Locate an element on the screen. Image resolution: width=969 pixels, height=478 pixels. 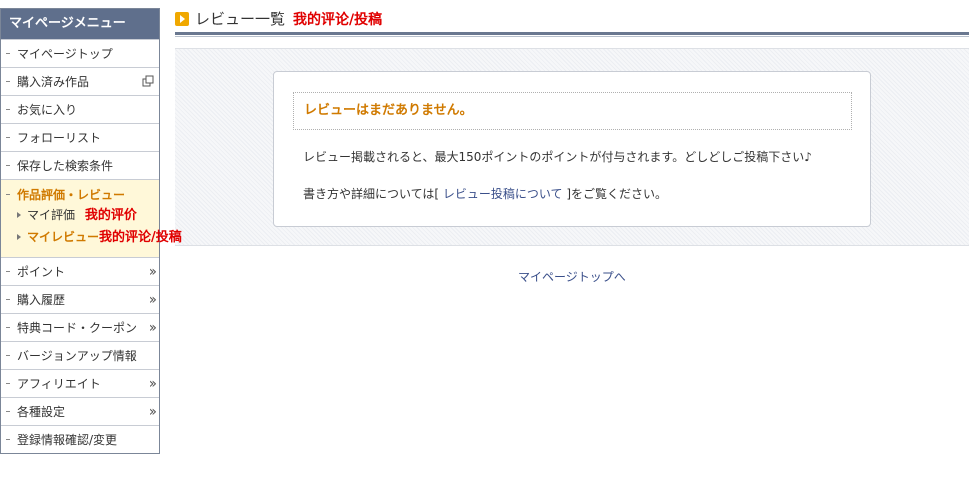
sidebar-item-label: 各種設定 is located at coordinates (41, 412).